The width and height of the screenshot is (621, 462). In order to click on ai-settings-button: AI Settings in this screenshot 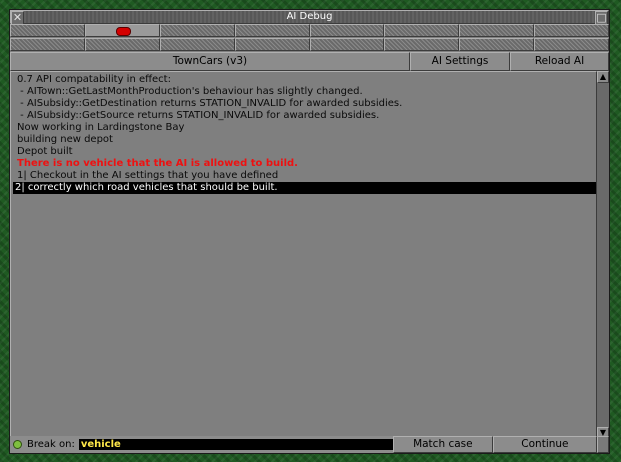, I will do `click(460, 61)`.